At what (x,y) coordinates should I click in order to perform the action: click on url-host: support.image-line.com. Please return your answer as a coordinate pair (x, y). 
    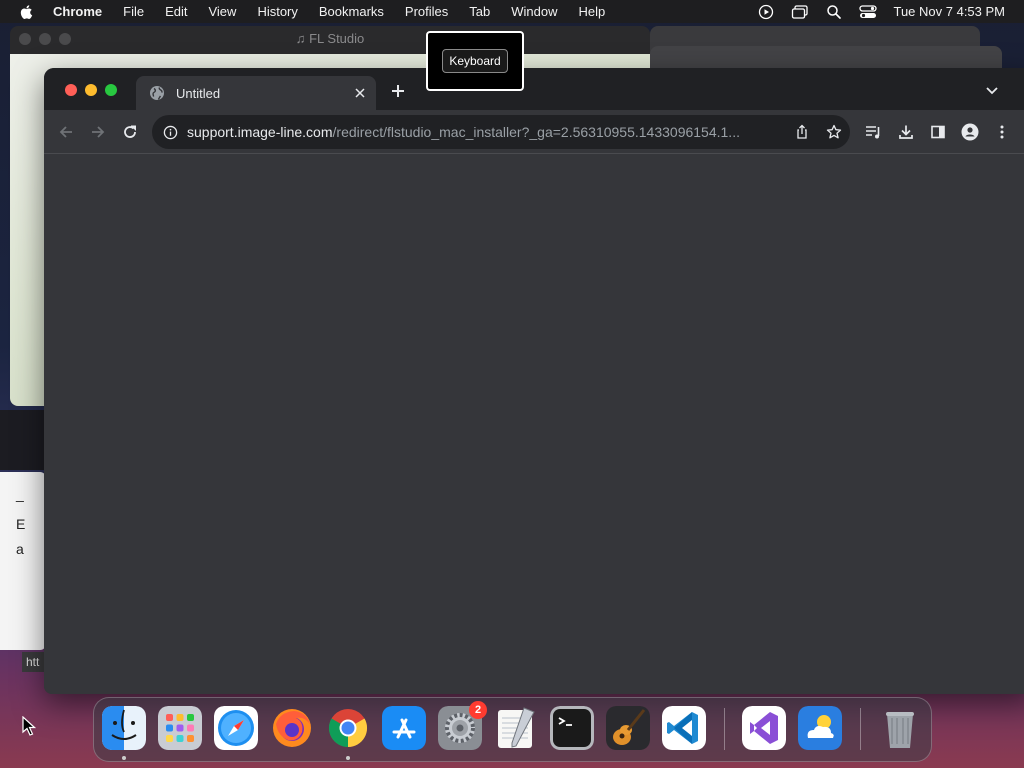
    Looking at the image, I should click on (260, 132).